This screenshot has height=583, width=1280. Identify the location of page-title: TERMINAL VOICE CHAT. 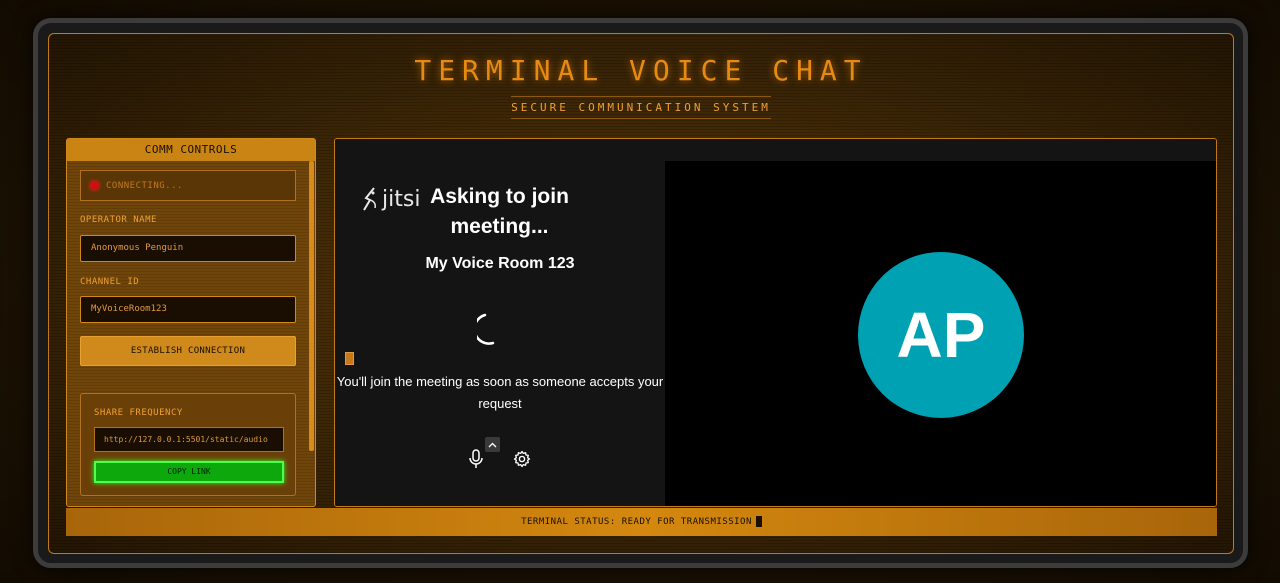
(641, 70).